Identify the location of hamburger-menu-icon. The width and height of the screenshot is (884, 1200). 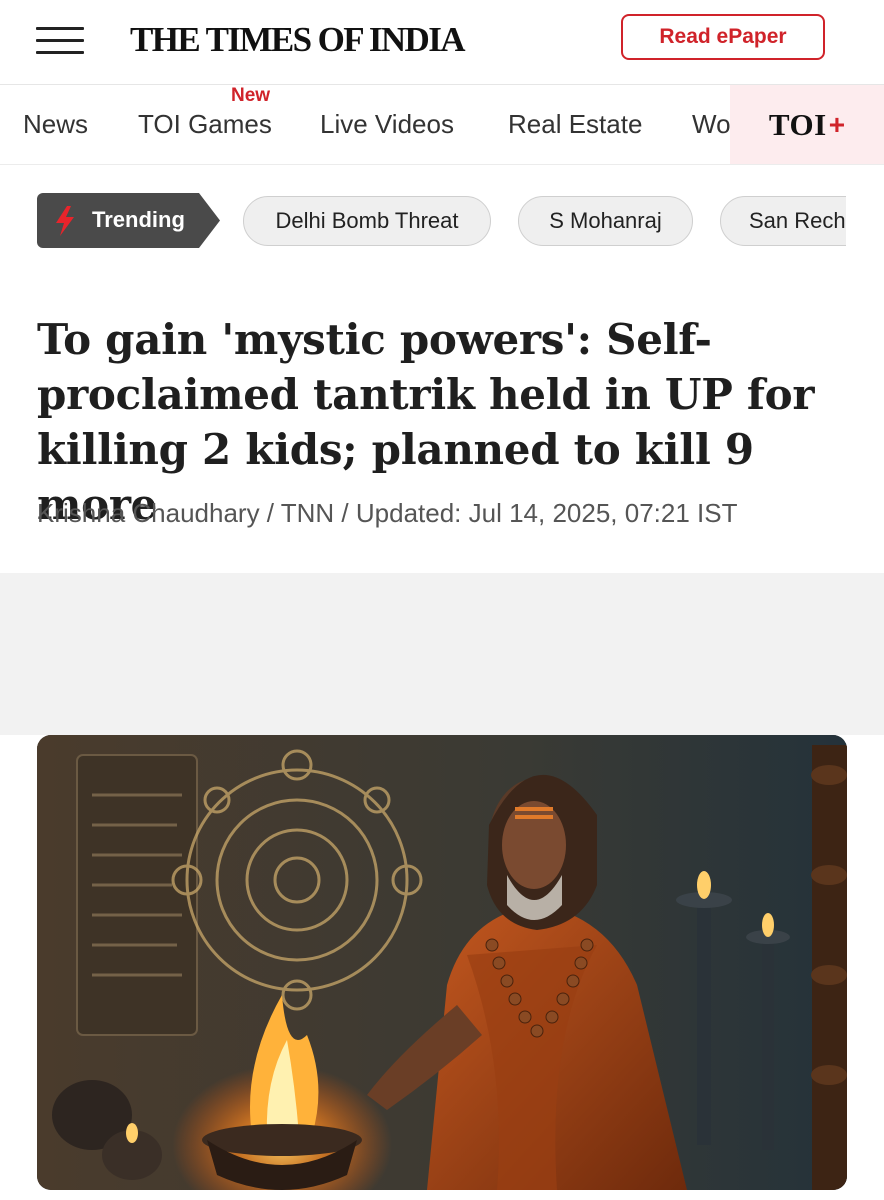
(60, 41).